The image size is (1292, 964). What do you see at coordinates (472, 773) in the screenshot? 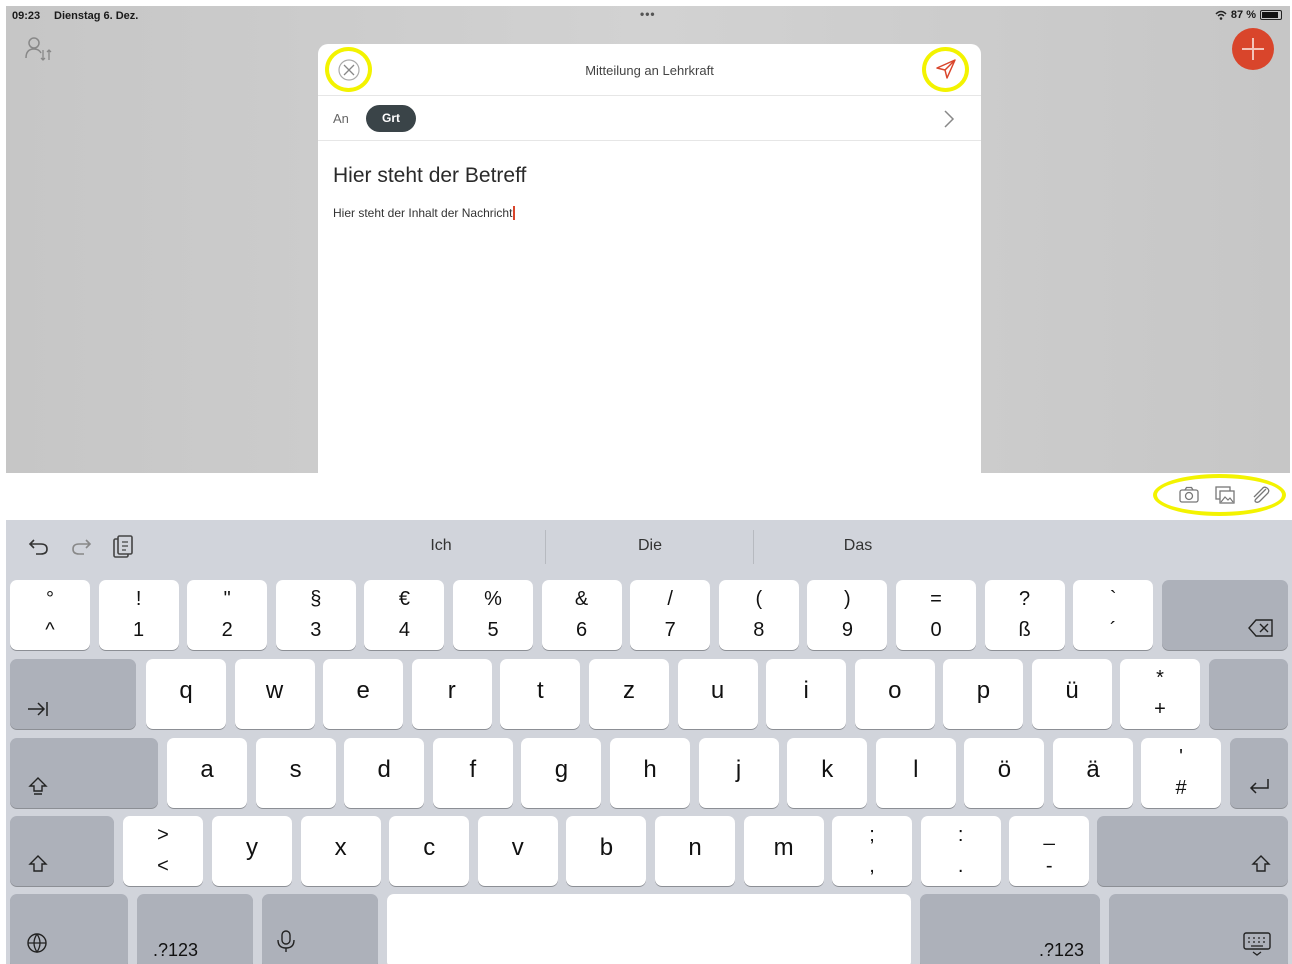
I see `key: f` at bounding box center [472, 773].